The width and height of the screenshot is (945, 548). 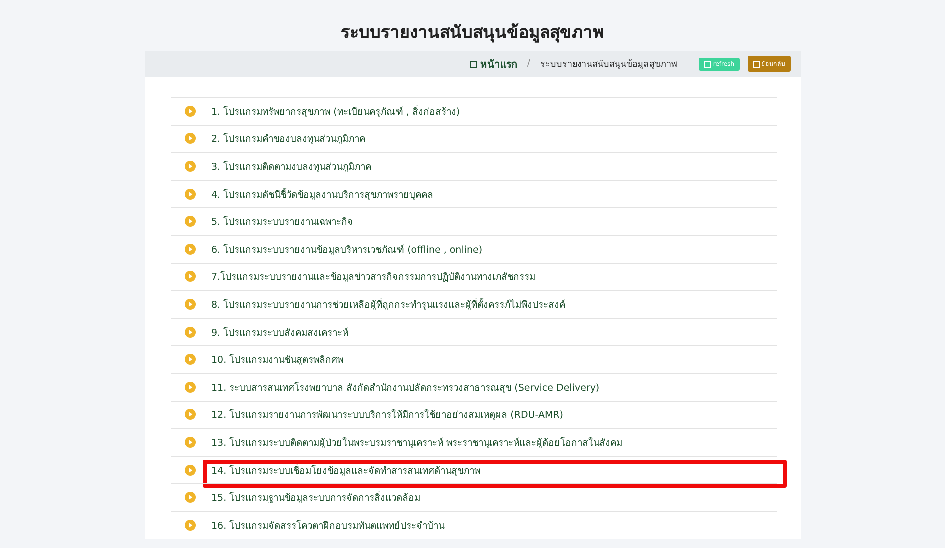 What do you see at coordinates (609, 64) in the screenshot?
I see `breadcrumb-current: ระบบรายงานสนับสนุนข้อมูลสุขภาพ` at bounding box center [609, 64].